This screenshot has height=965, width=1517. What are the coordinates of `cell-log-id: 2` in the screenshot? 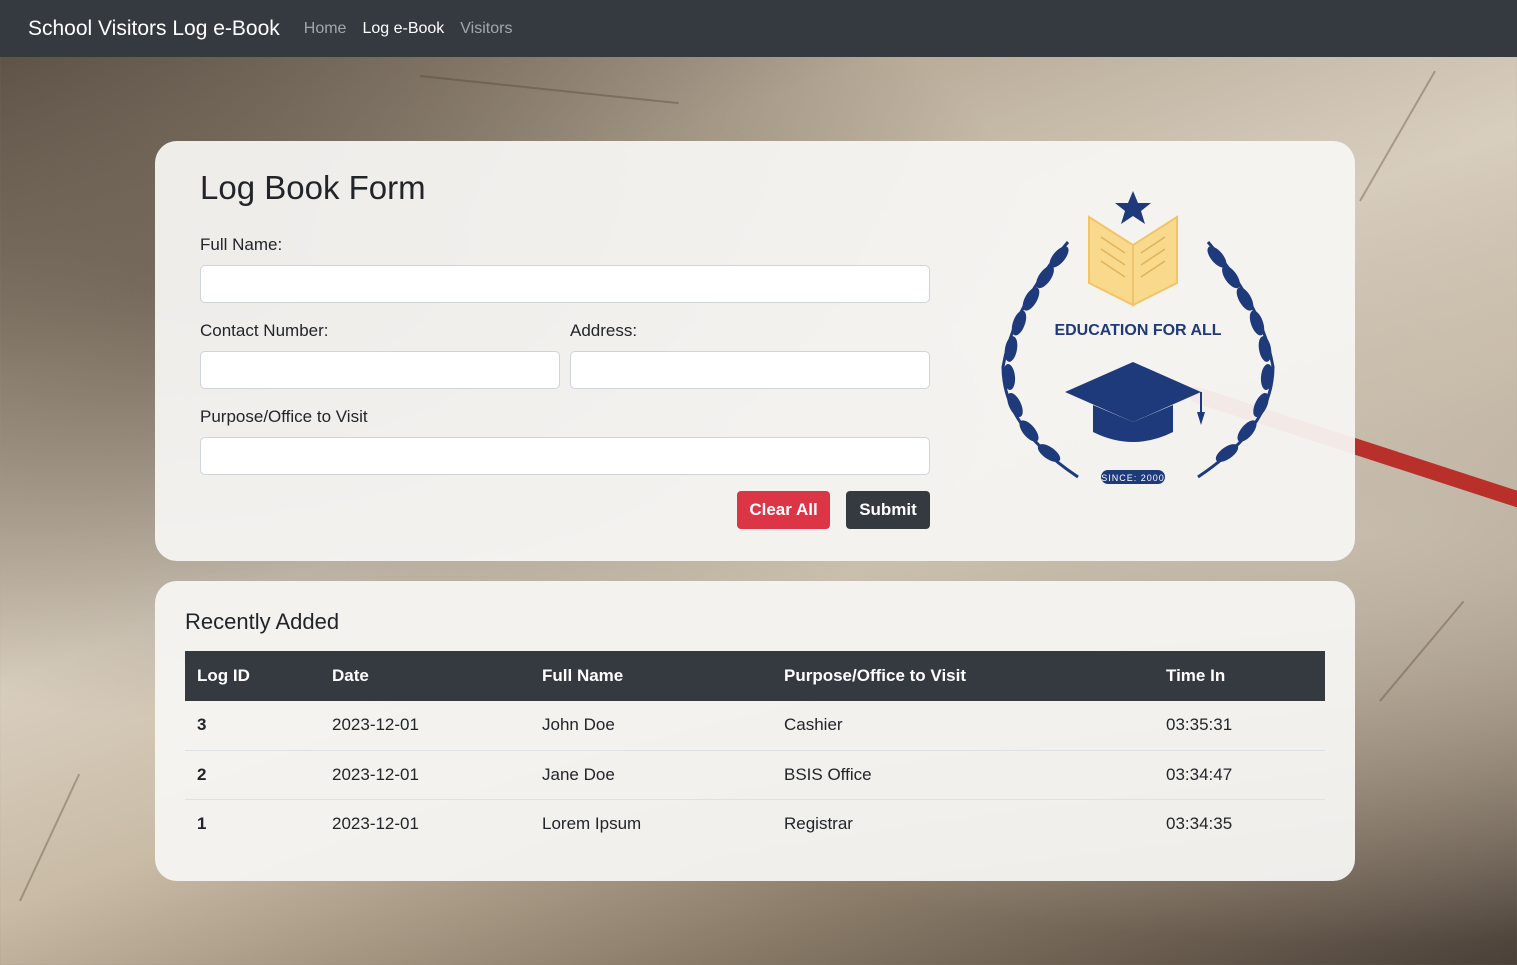 It's located at (202, 774).